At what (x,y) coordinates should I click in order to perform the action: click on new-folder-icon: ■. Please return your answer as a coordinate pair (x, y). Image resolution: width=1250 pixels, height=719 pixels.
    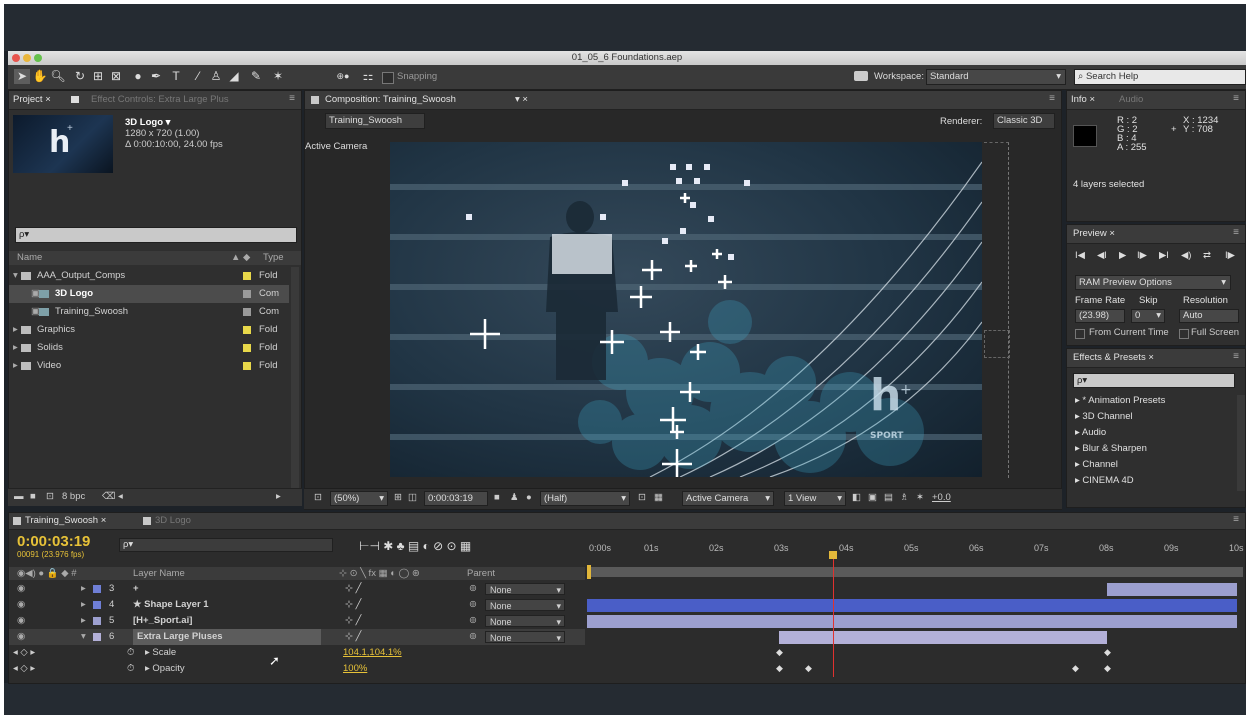
    Looking at the image, I should click on (33, 496).